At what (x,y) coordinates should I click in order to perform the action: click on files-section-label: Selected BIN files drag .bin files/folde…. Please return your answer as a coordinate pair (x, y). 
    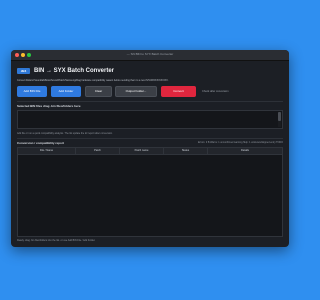
    Looking at the image, I should click on (49, 106).